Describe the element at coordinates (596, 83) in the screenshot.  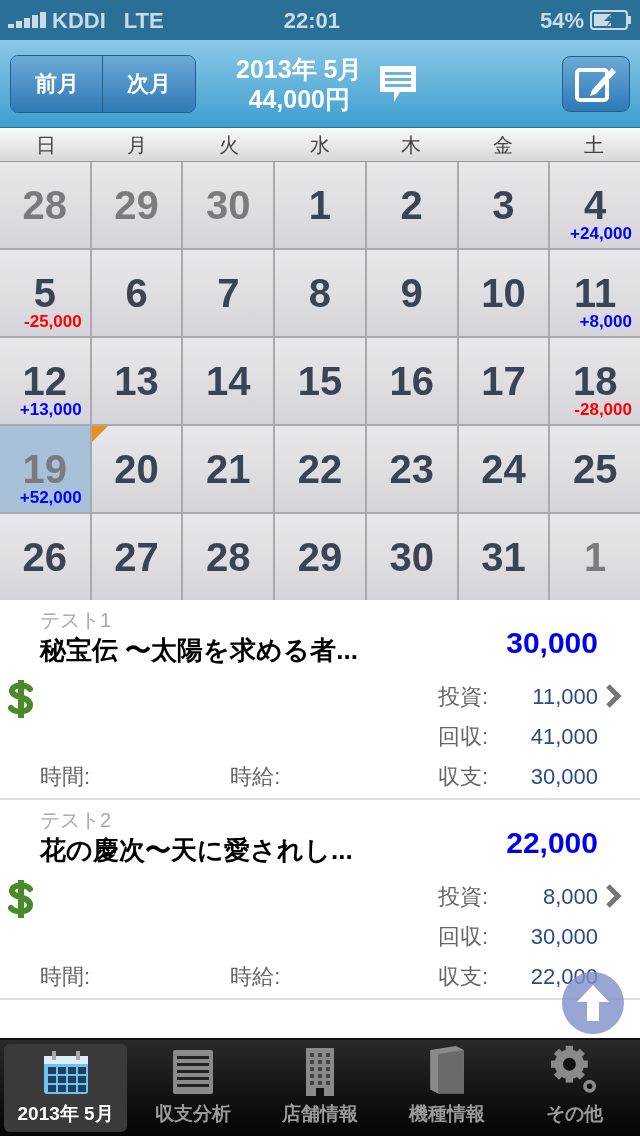
I see `compose-button` at that location.